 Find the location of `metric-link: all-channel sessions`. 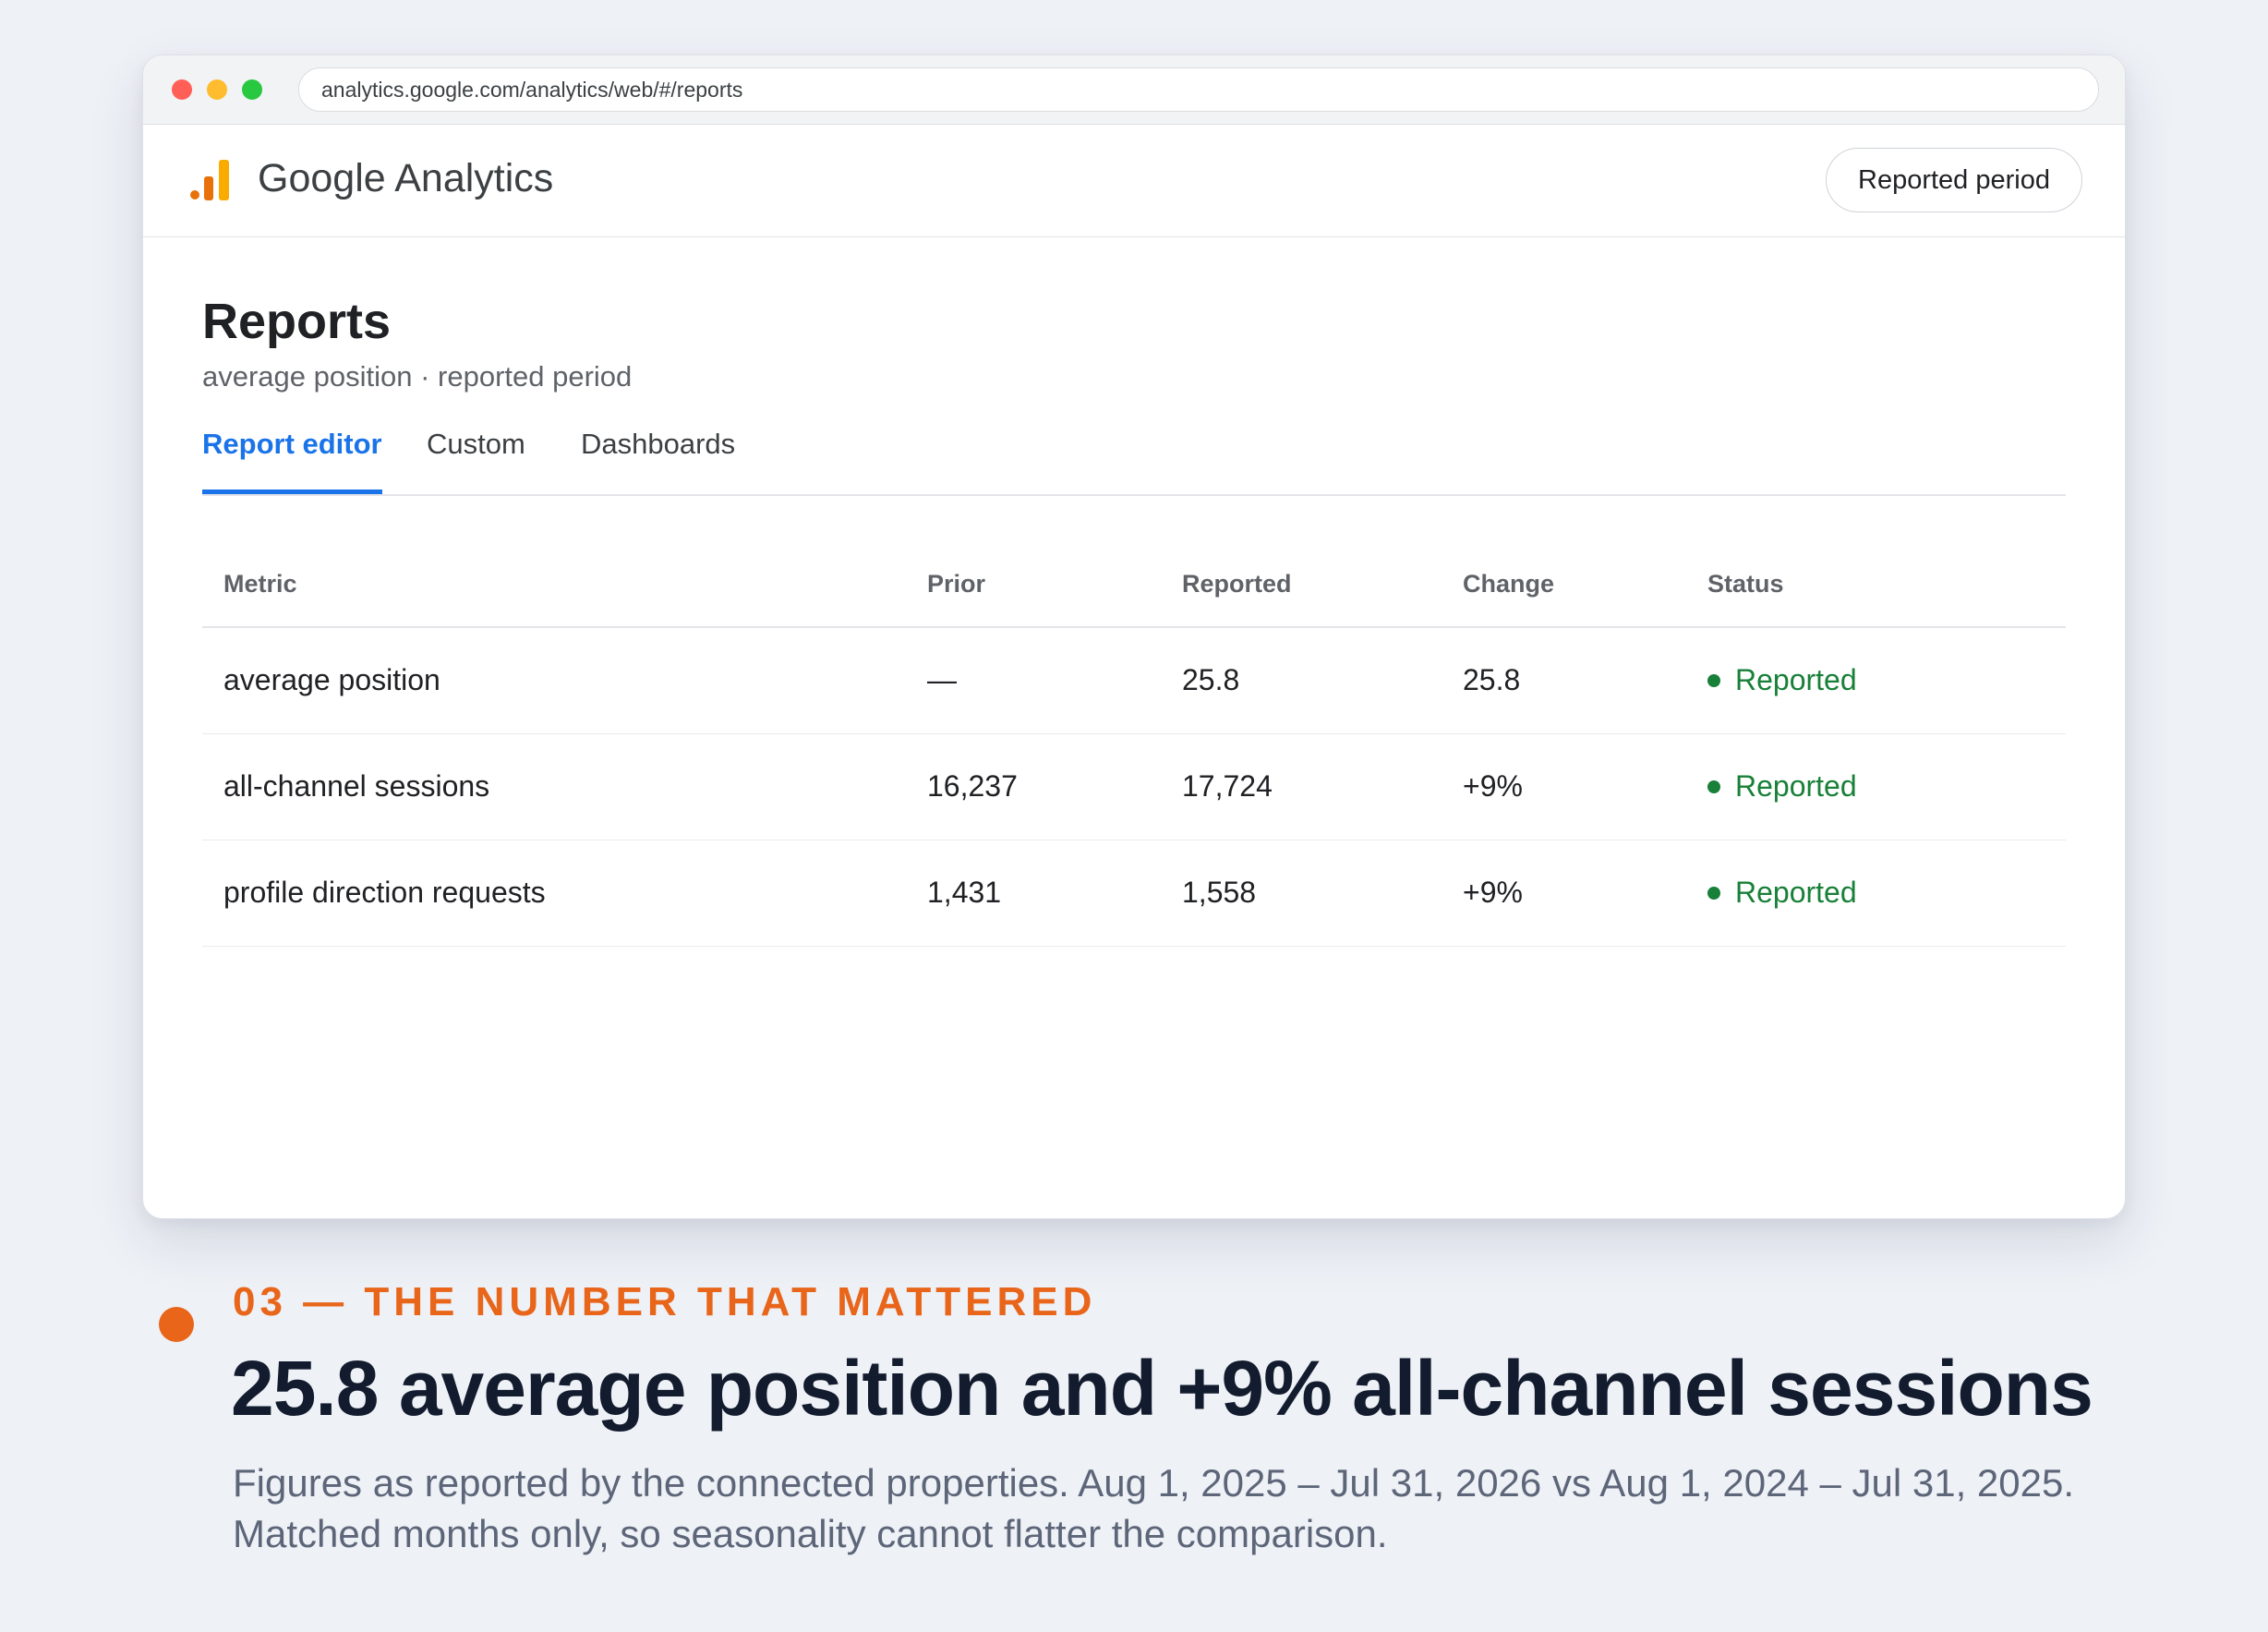

metric-link: all-channel sessions is located at coordinates (564, 786).